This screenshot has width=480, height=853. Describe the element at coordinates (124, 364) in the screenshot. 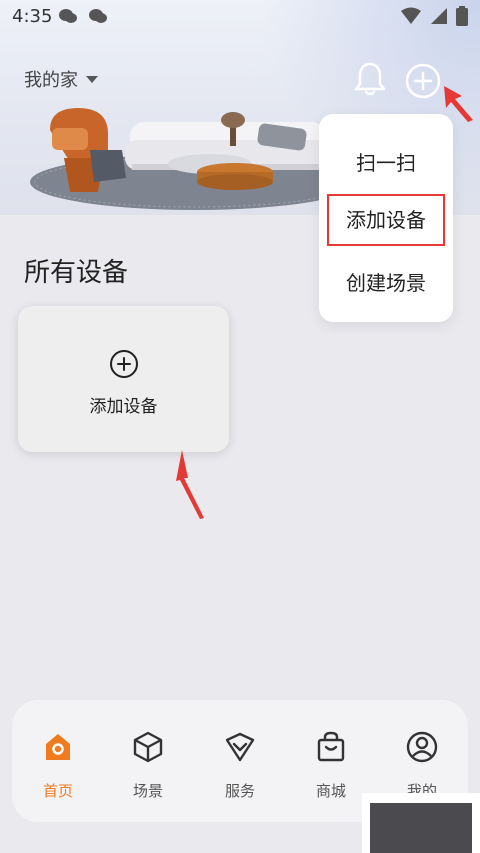

I see `plus-circle-icon` at that location.